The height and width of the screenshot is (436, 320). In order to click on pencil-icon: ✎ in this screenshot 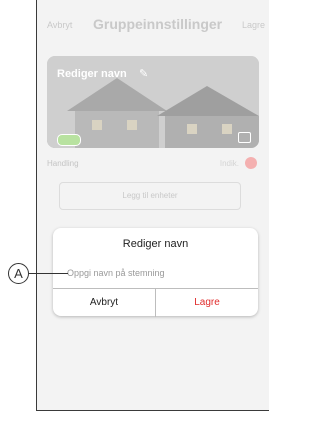, I will do `click(143, 73)`.